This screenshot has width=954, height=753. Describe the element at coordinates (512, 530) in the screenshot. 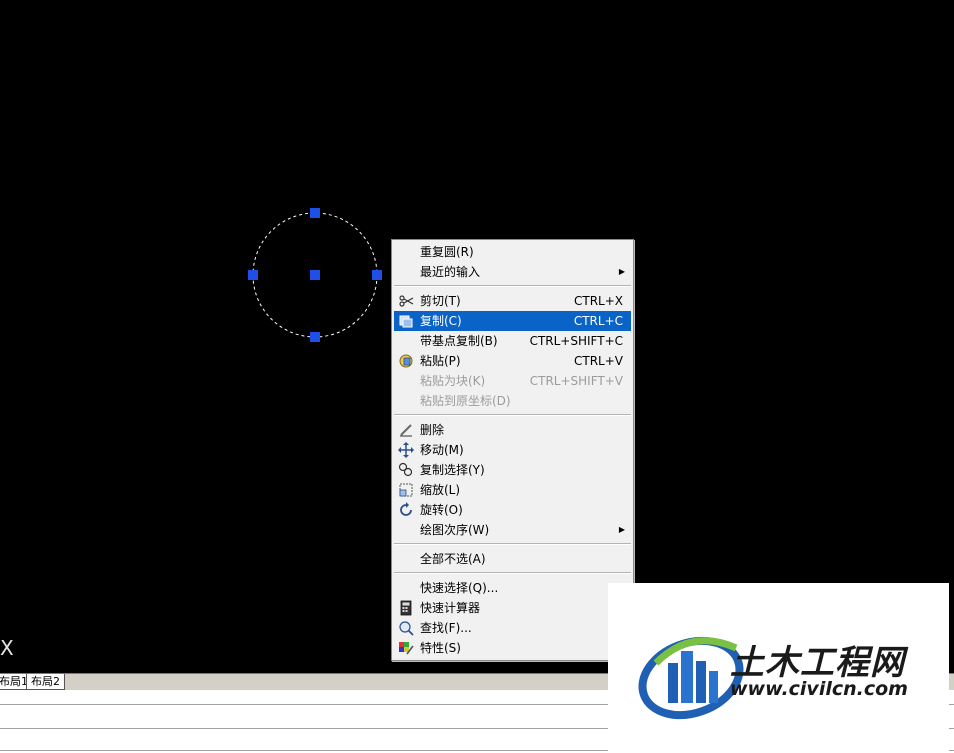

I see `menu-item-draw-order: 绘图次序(W) ▶` at that location.